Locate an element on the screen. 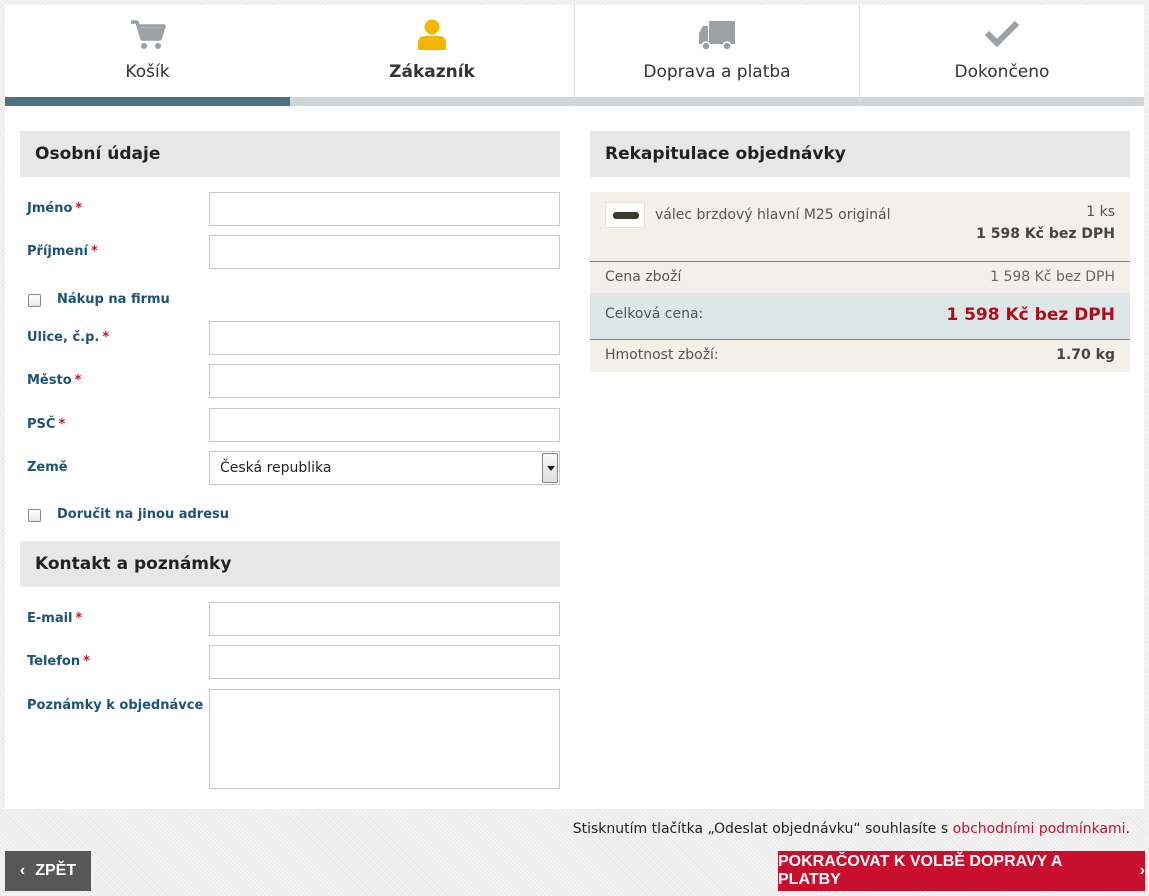  personal-info-heading: Osobní údaje is located at coordinates (290, 154).